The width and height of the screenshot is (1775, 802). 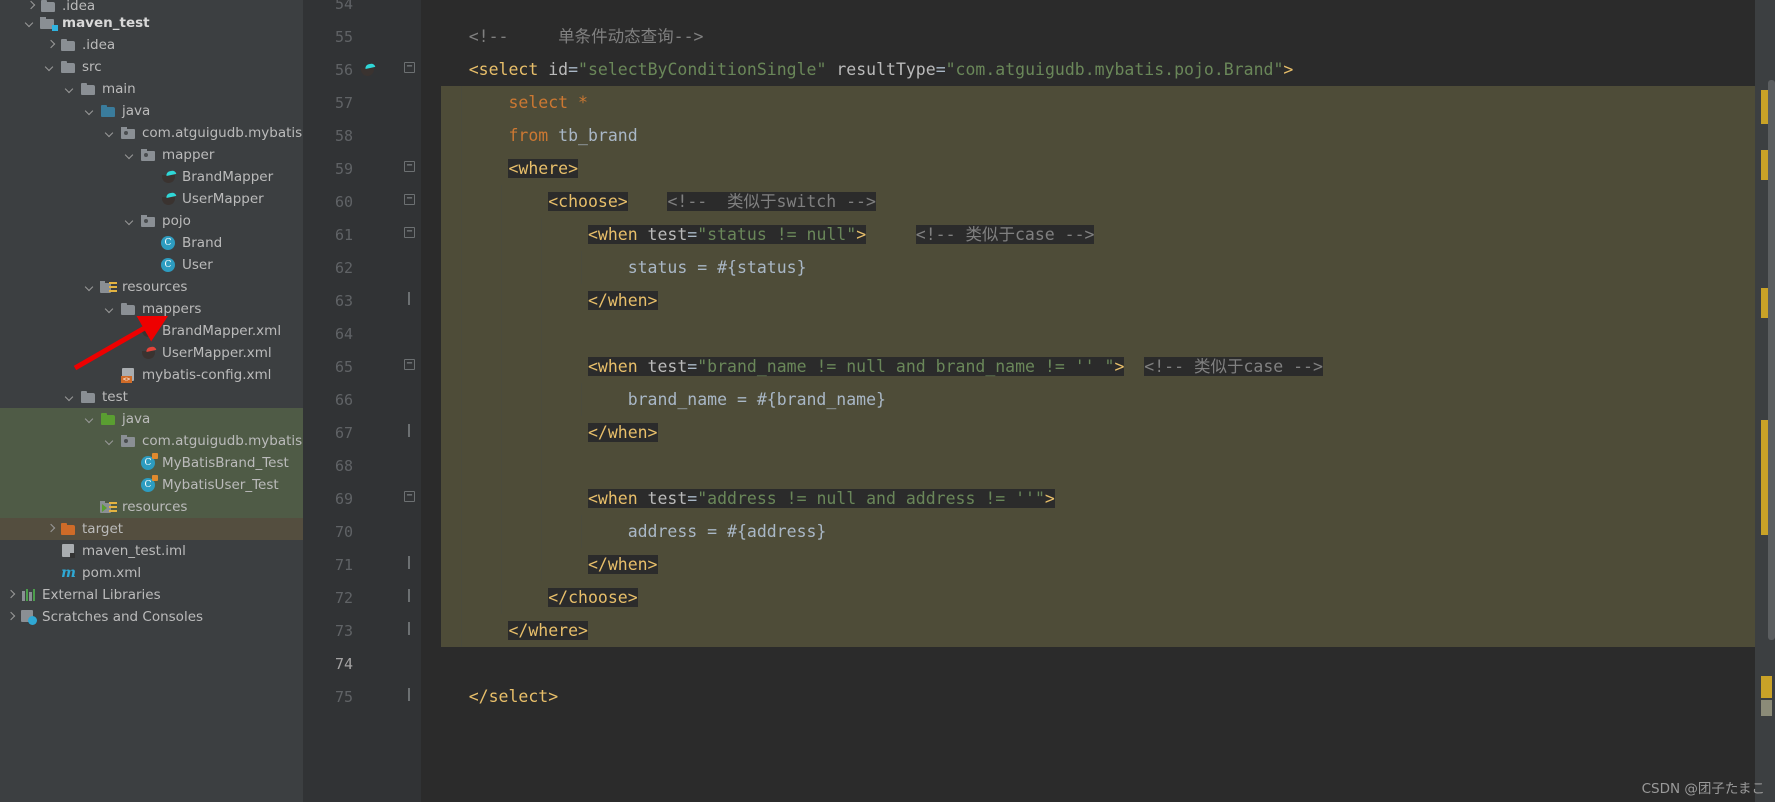 What do you see at coordinates (151, 89) in the screenshot?
I see `tree-item-main: main` at bounding box center [151, 89].